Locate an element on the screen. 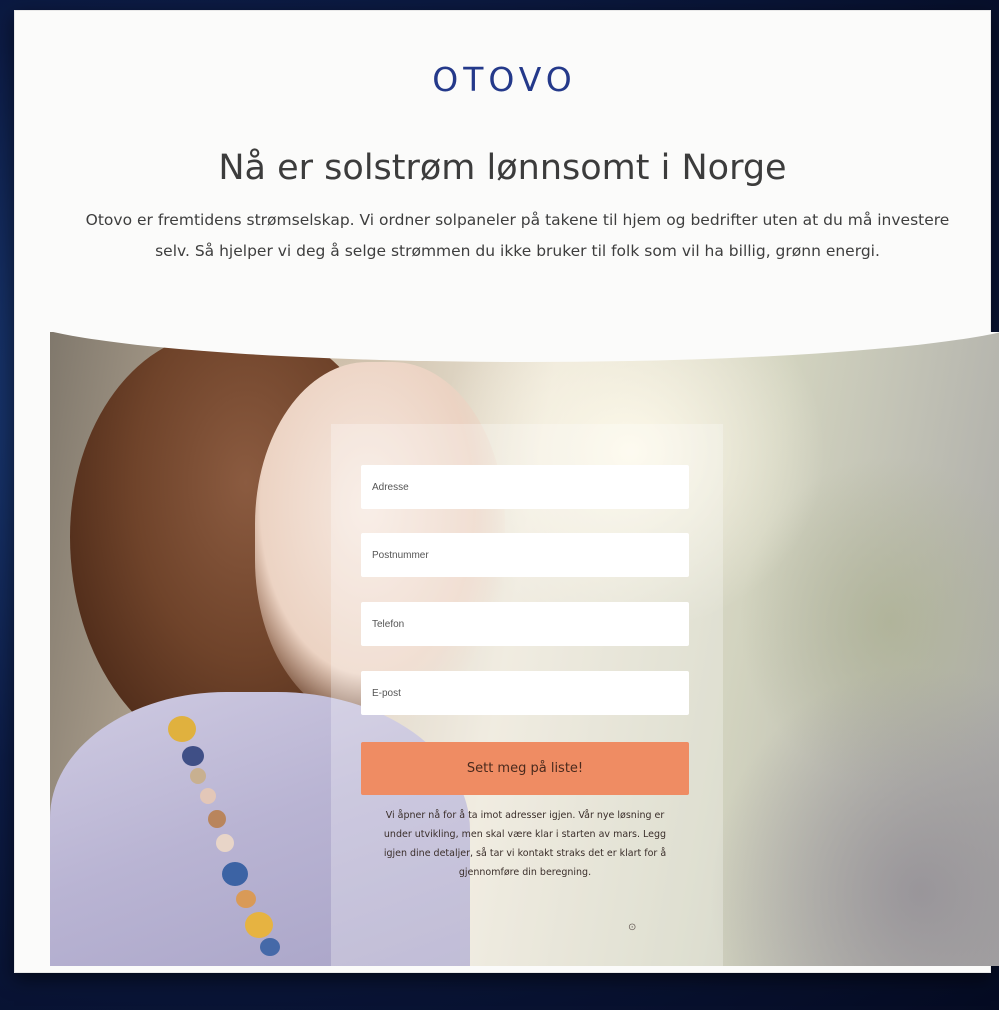 The width and height of the screenshot is (999, 1010). postcode-input is located at coordinates (525, 555).